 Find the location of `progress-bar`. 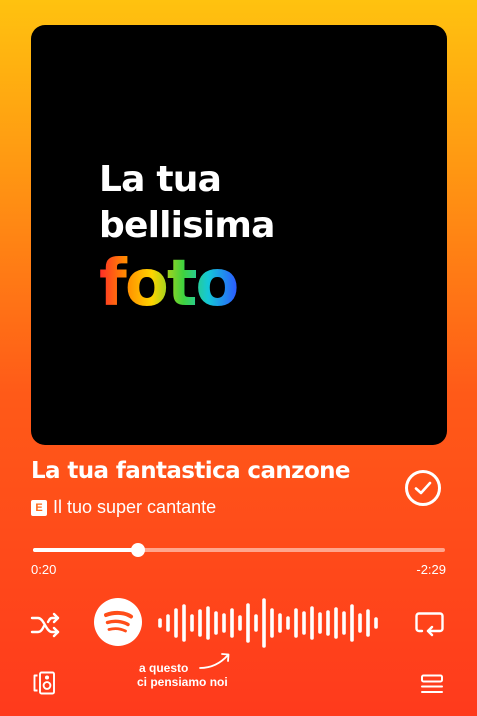

progress-bar is located at coordinates (239, 550).